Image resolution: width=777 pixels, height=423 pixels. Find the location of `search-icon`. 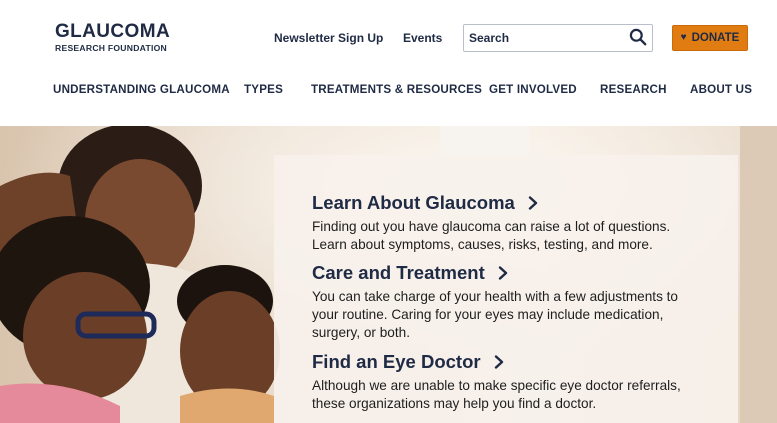

search-icon is located at coordinates (638, 37).